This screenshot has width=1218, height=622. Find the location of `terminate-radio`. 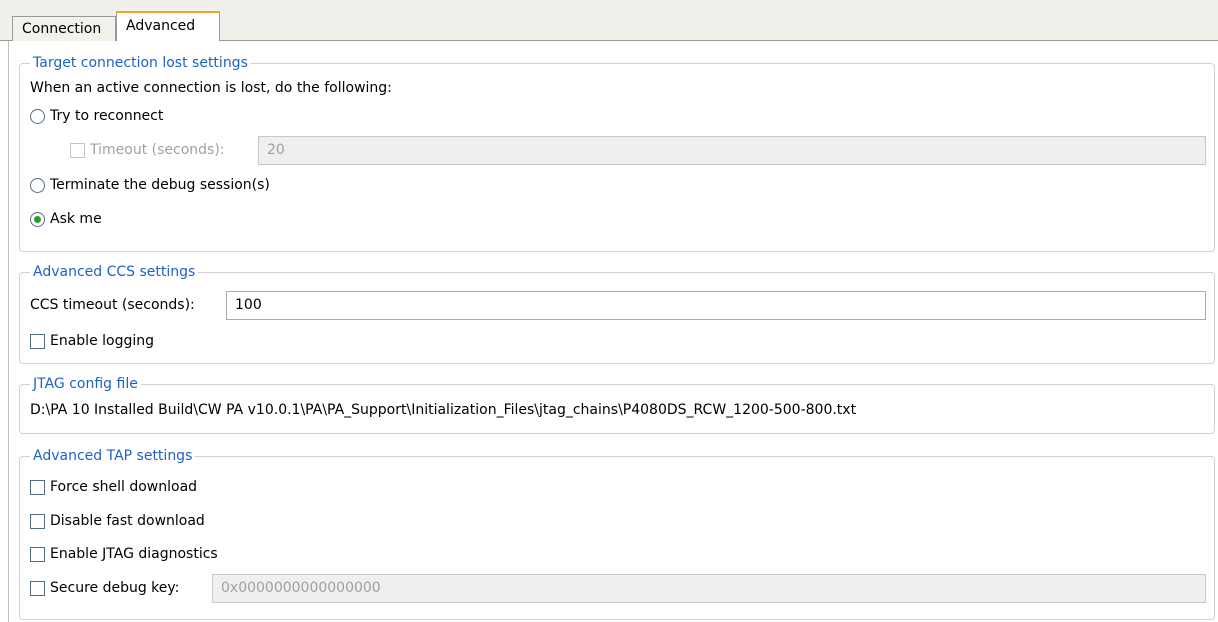

terminate-radio is located at coordinates (37, 185).